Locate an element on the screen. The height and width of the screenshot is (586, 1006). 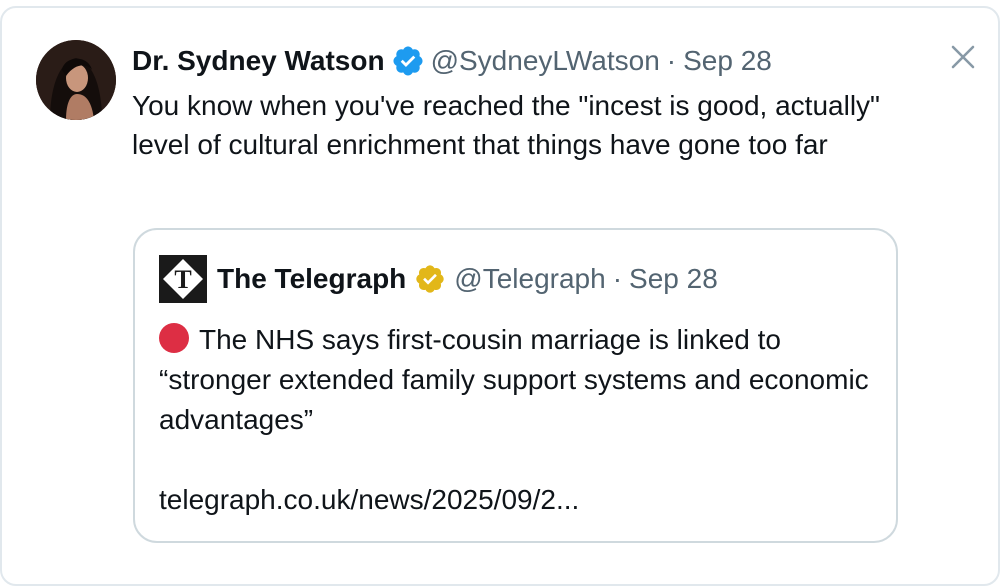
profile-photo-icon is located at coordinates (76, 80).